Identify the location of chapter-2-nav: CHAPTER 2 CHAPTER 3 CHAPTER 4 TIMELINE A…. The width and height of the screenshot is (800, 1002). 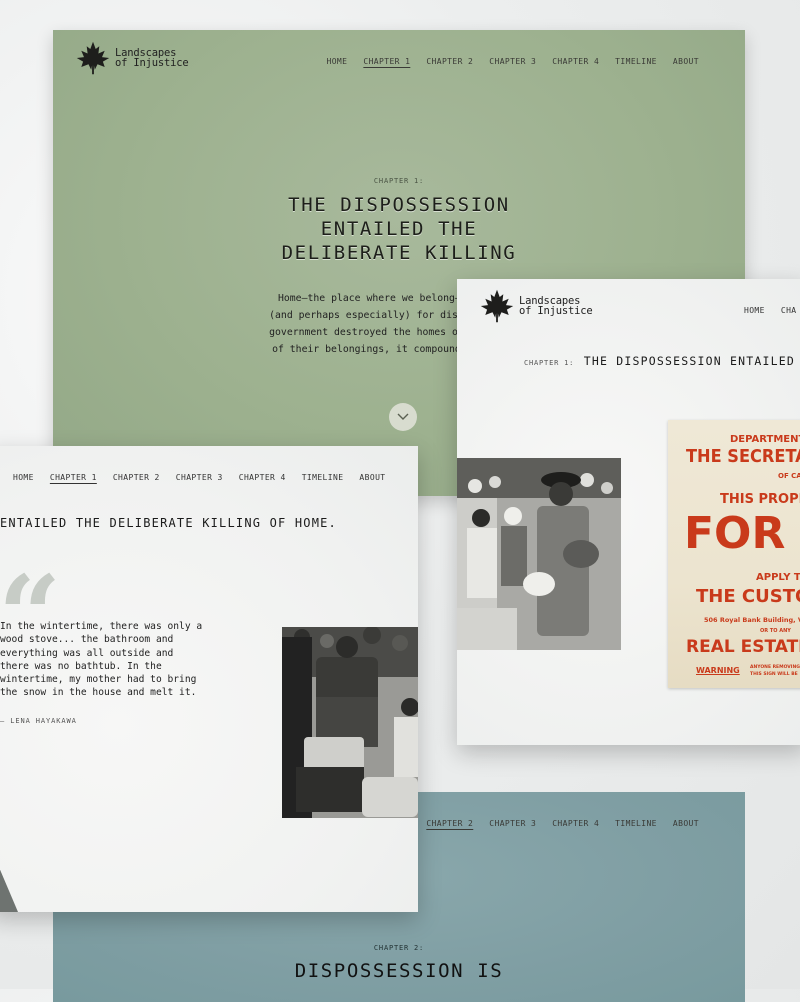
(562, 823).